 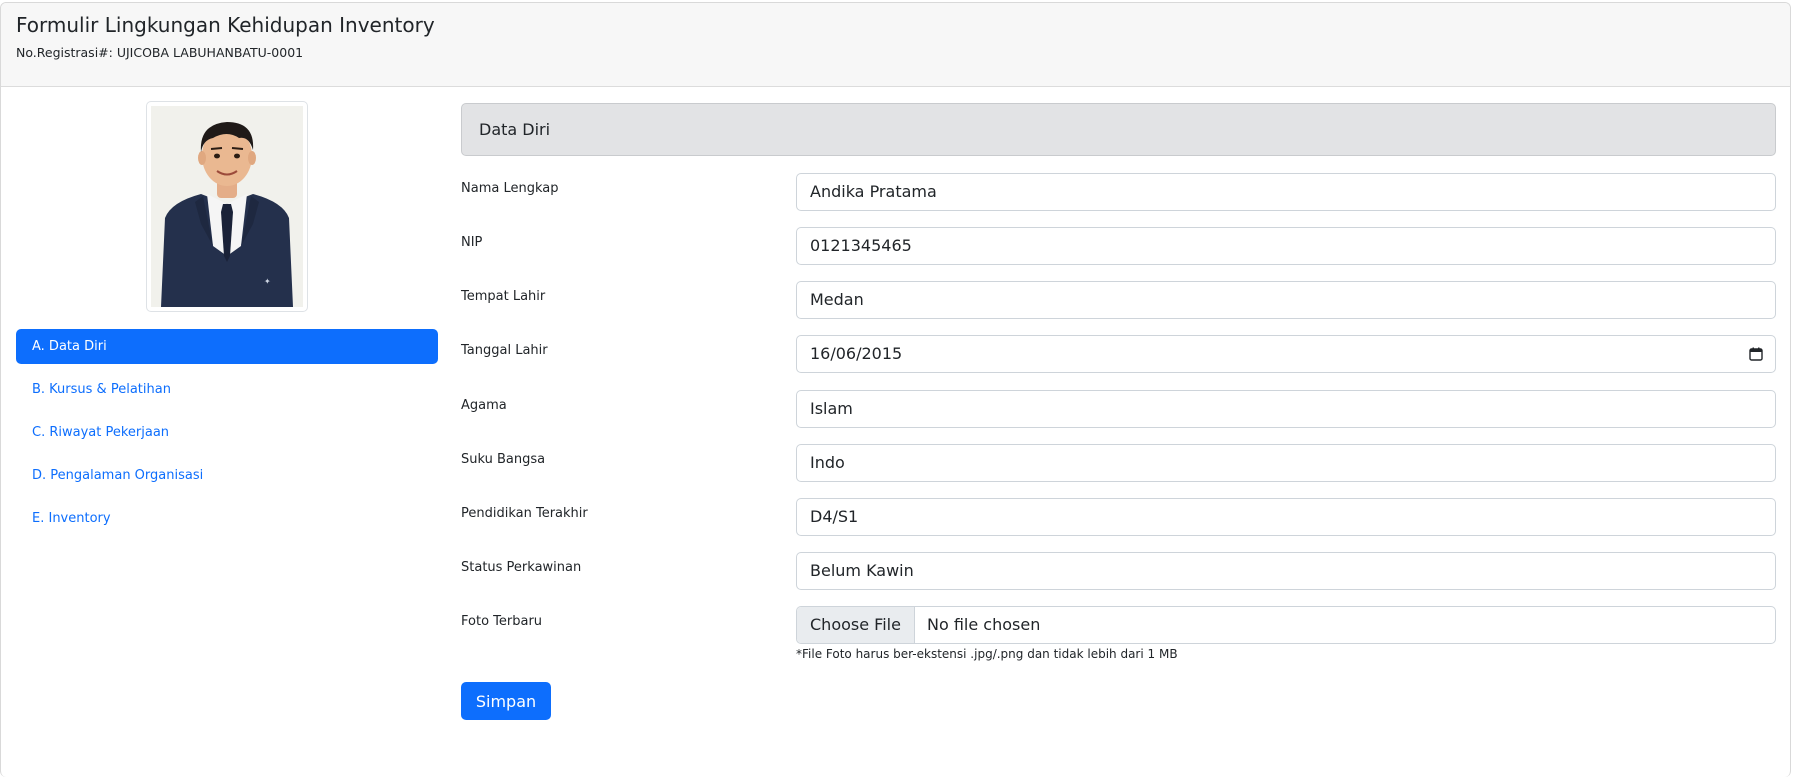 I want to click on field-row-agama: Agama Islam, so click(x=1118, y=409).